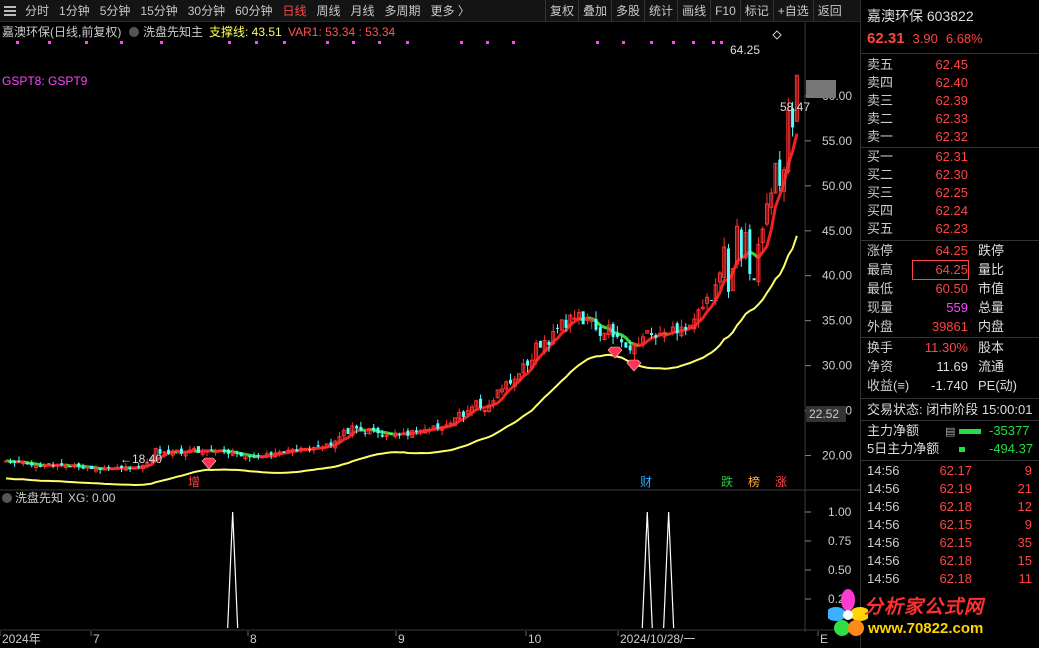 The height and width of the screenshot is (648, 1039). What do you see at coordinates (940, 83) in the screenshot?
I see `ask-price: 62.40` at bounding box center [940, 83].